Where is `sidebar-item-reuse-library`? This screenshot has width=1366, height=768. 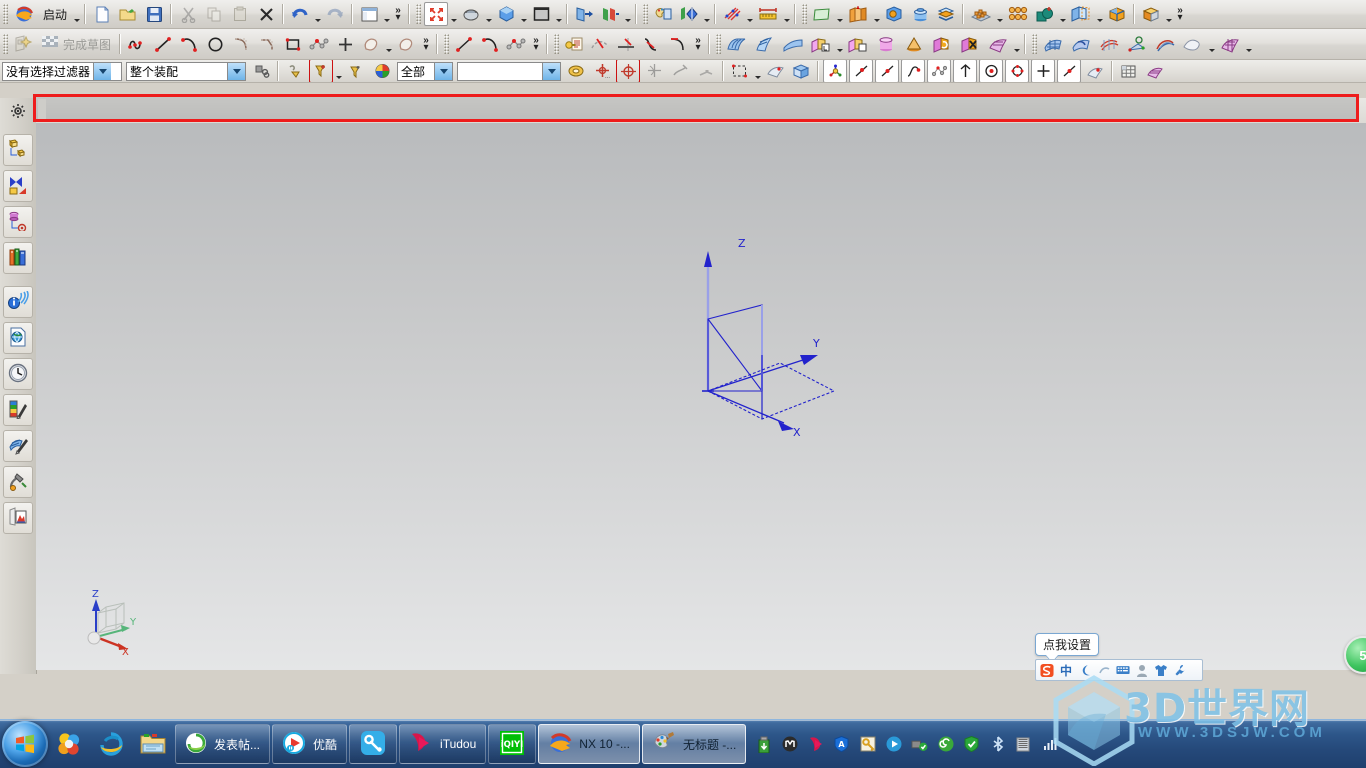 sidebar-item-reuse-library is located at coordinates (18, 258).